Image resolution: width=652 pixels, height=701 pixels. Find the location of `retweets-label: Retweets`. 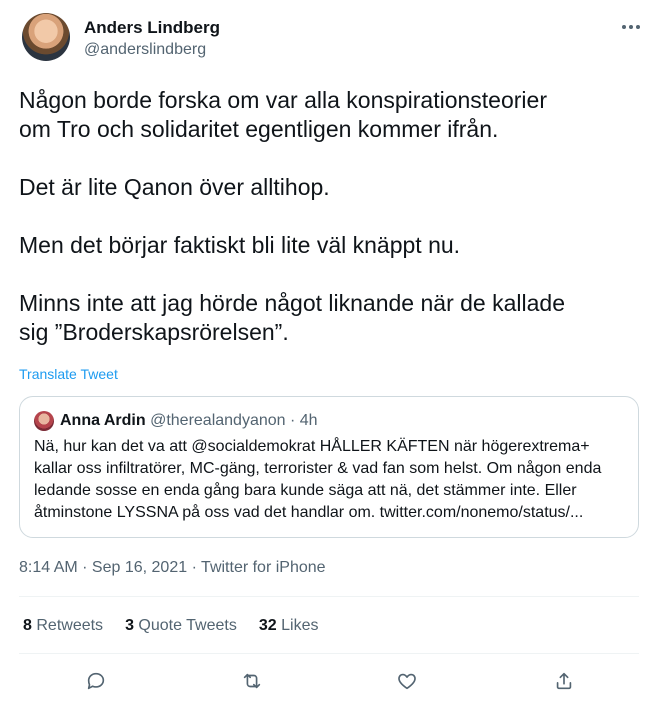

retweets-label: Retweets is located at coordinates (70, 625).